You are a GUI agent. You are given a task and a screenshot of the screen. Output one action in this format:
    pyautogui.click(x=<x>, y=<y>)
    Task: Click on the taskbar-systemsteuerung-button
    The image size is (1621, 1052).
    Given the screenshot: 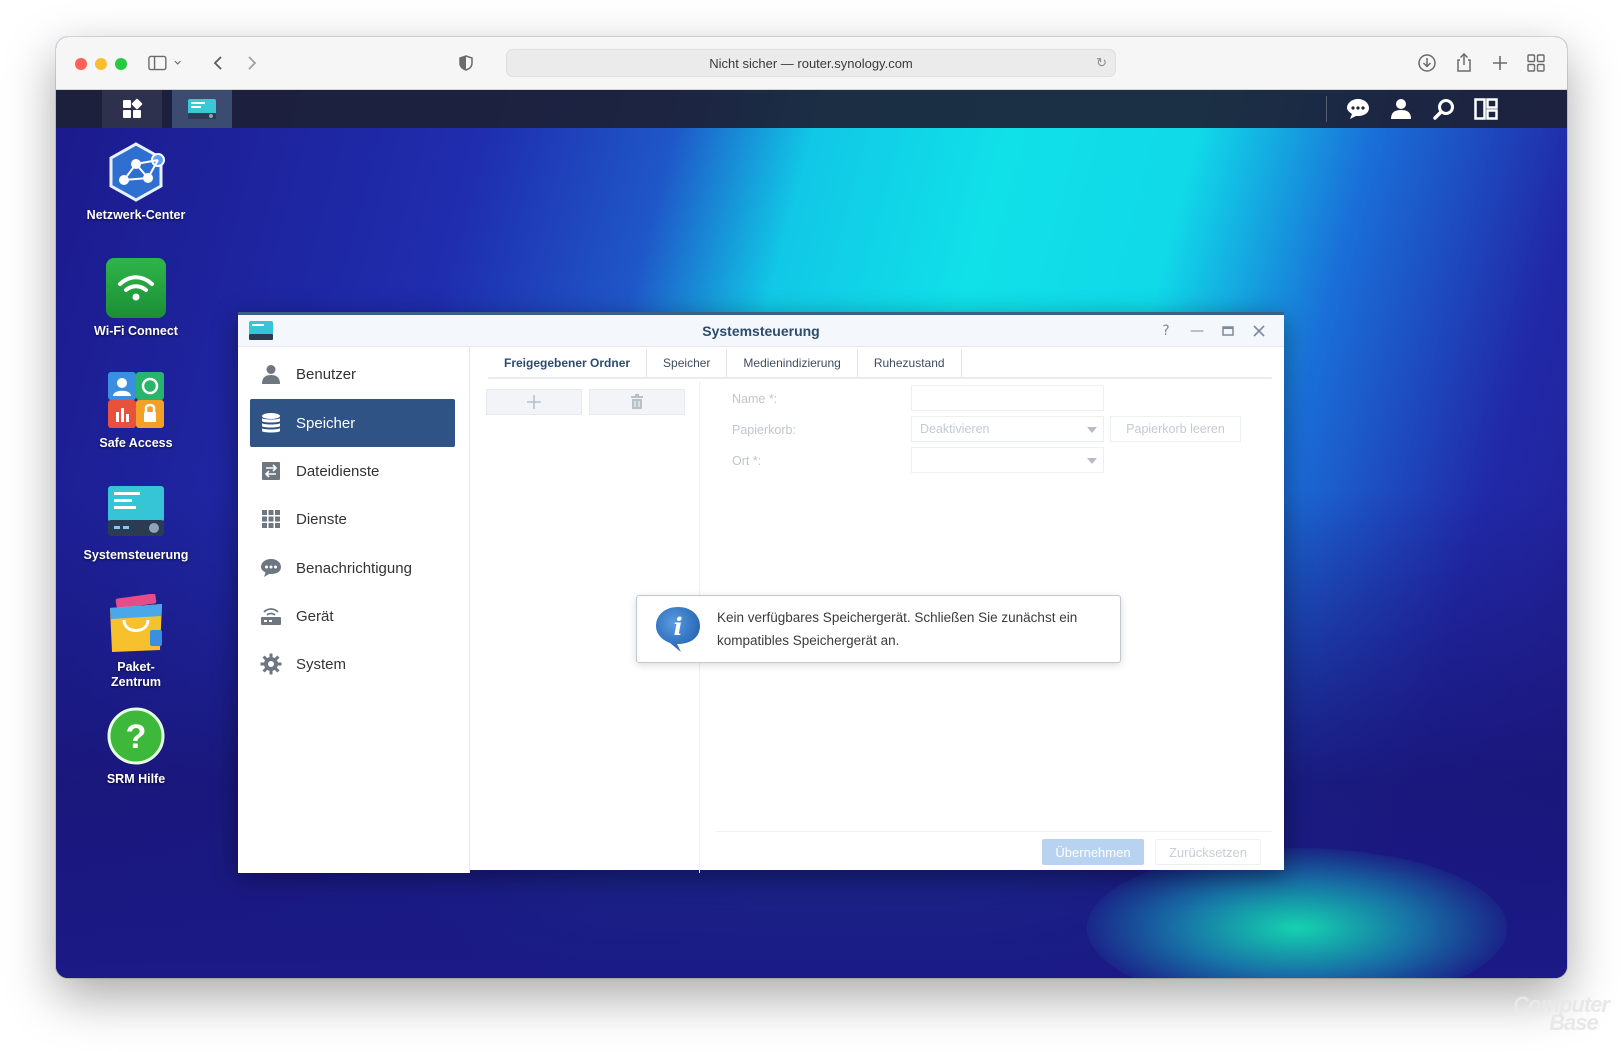 What is the action you would take?
    pyautogui.click(x=202, y=109)
    